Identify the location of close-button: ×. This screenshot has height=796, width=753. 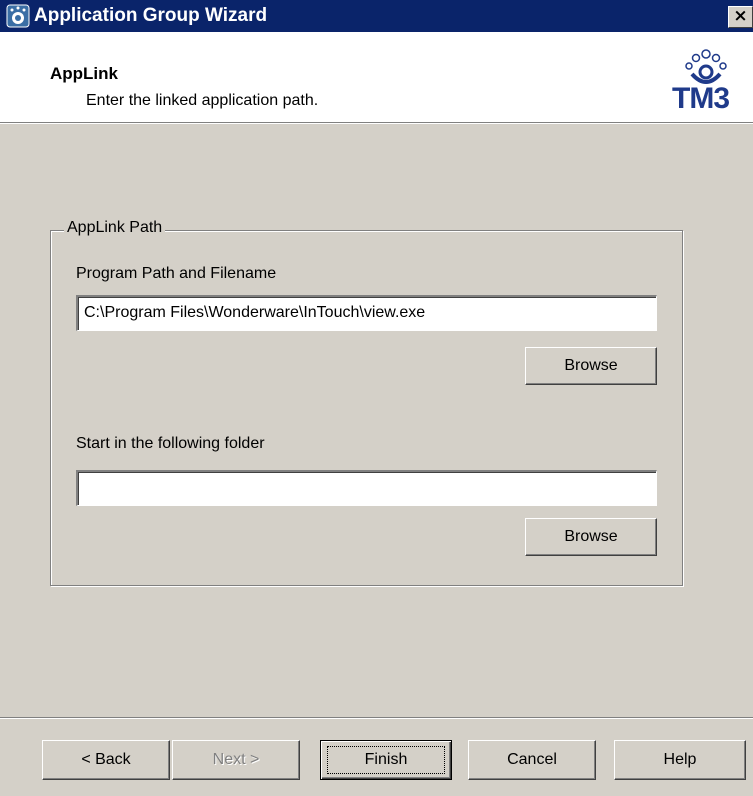
(740, 17).